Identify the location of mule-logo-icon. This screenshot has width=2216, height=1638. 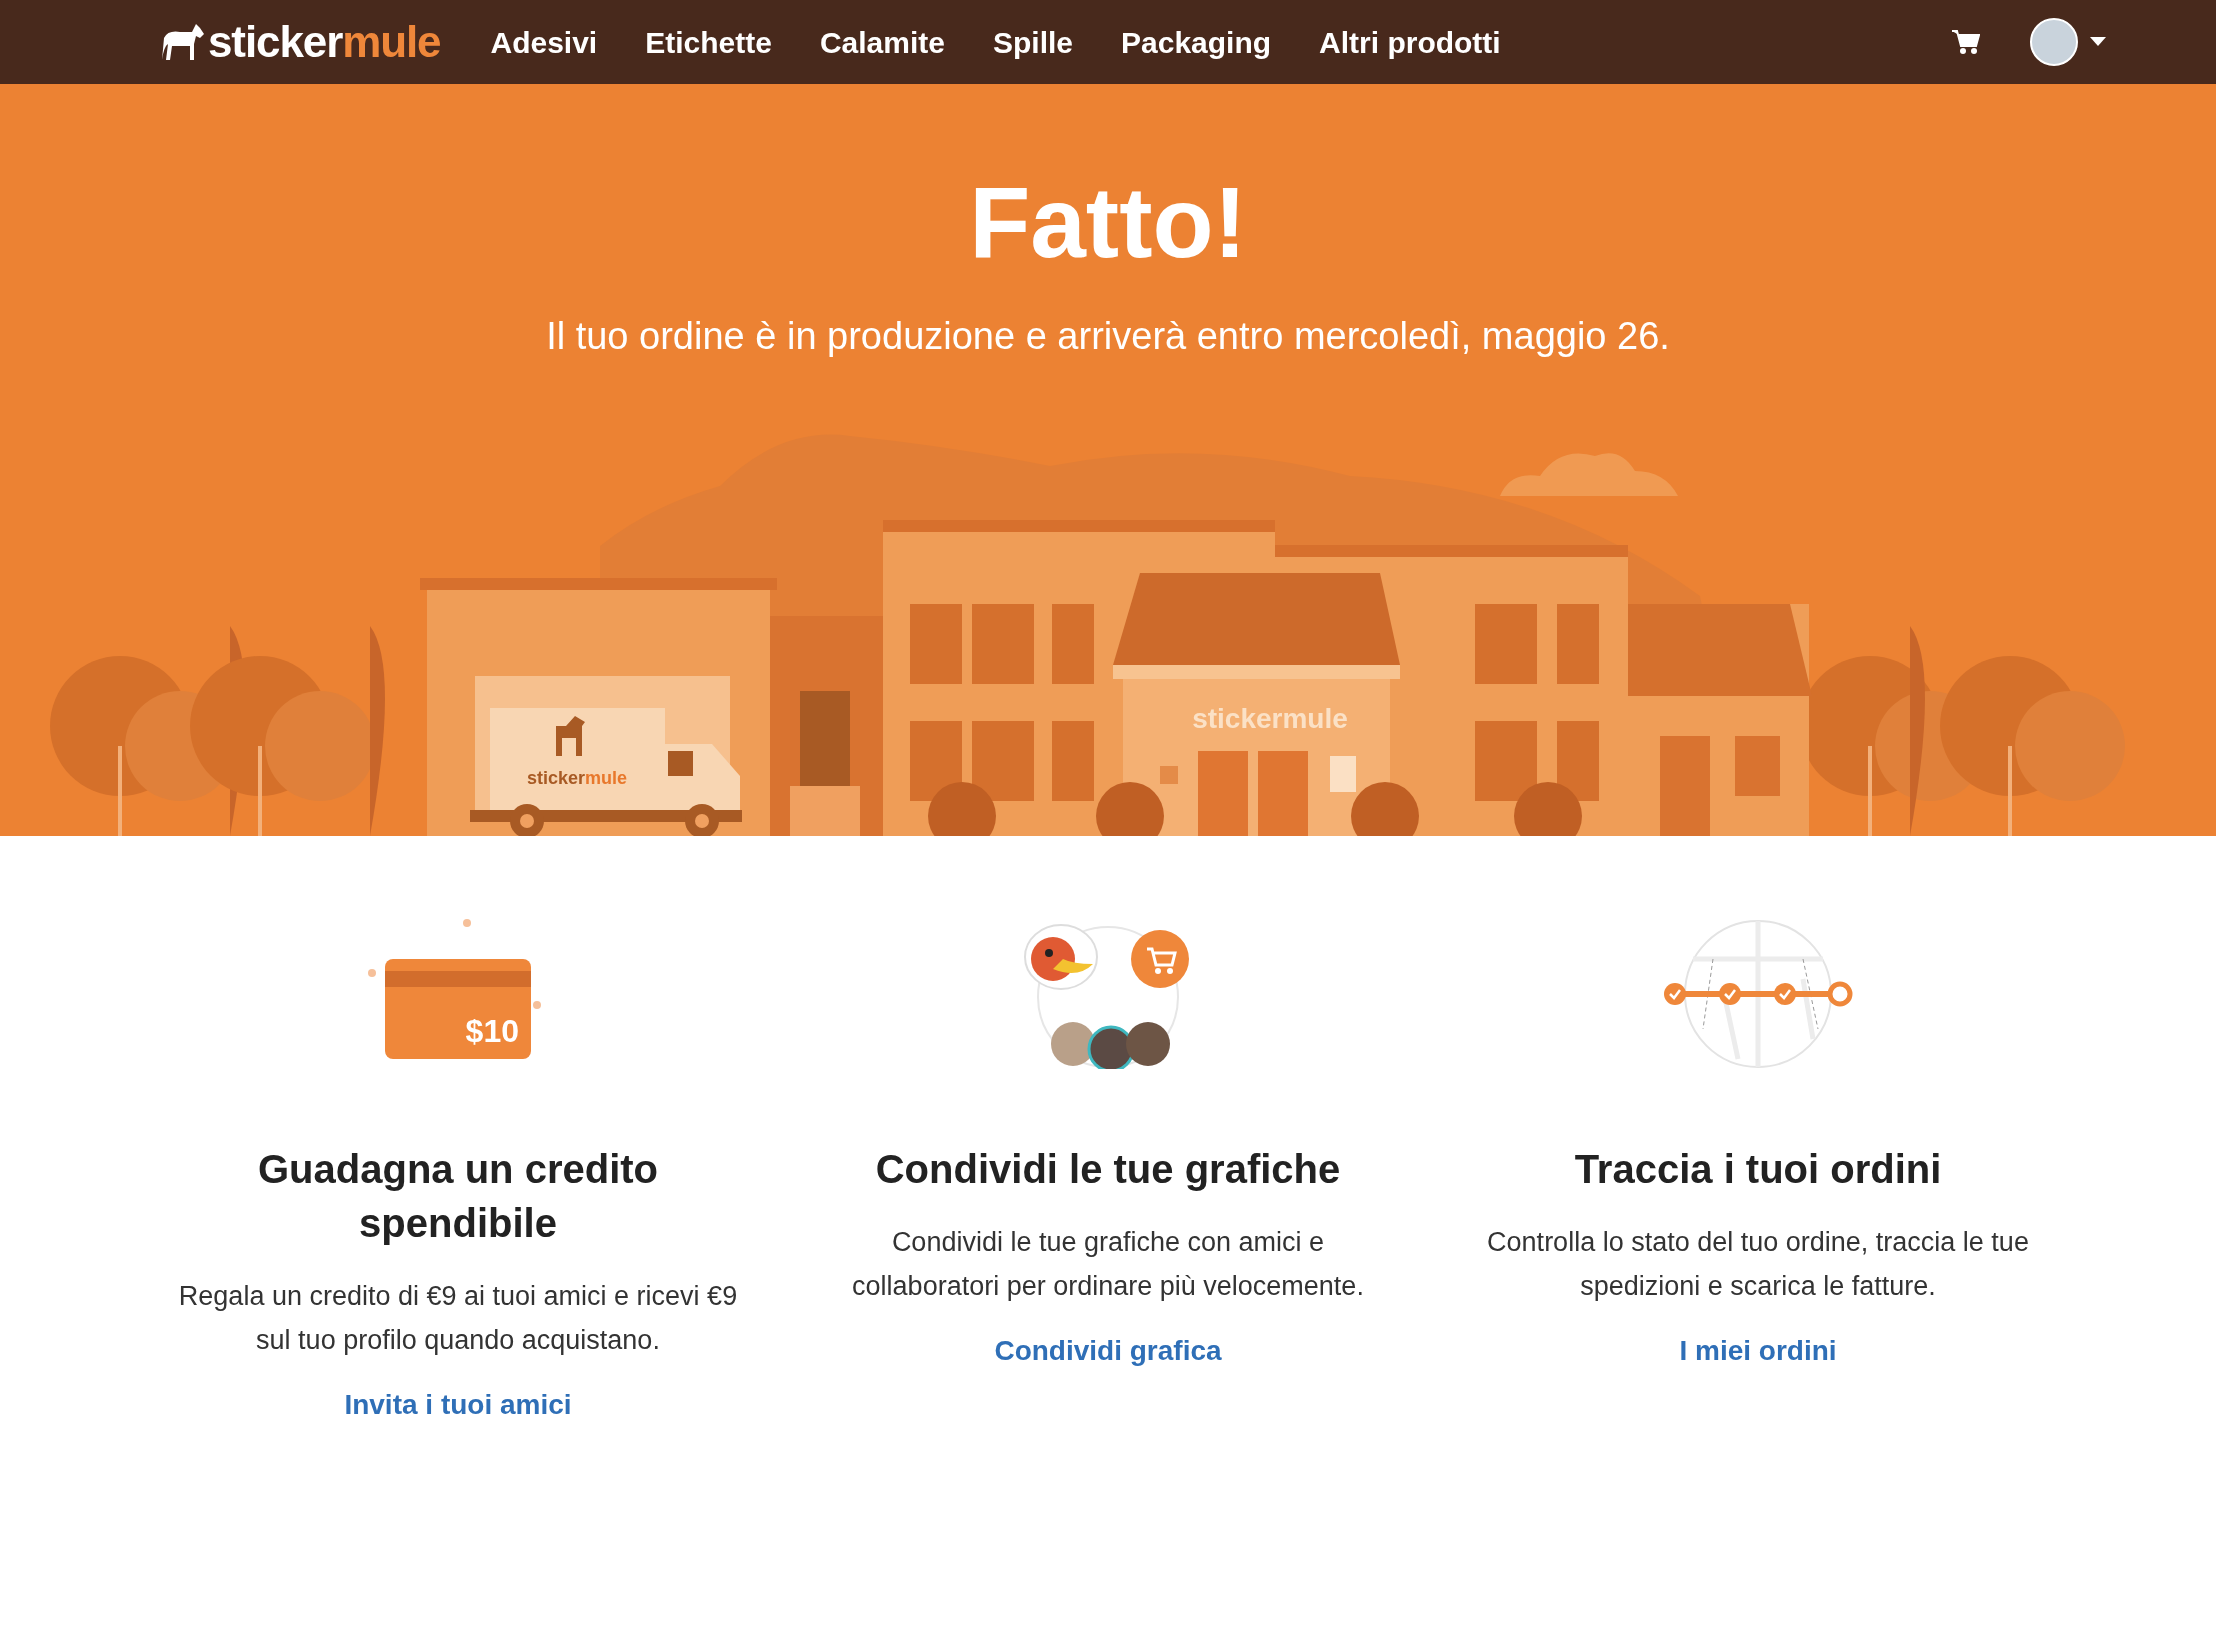
(182, 42).